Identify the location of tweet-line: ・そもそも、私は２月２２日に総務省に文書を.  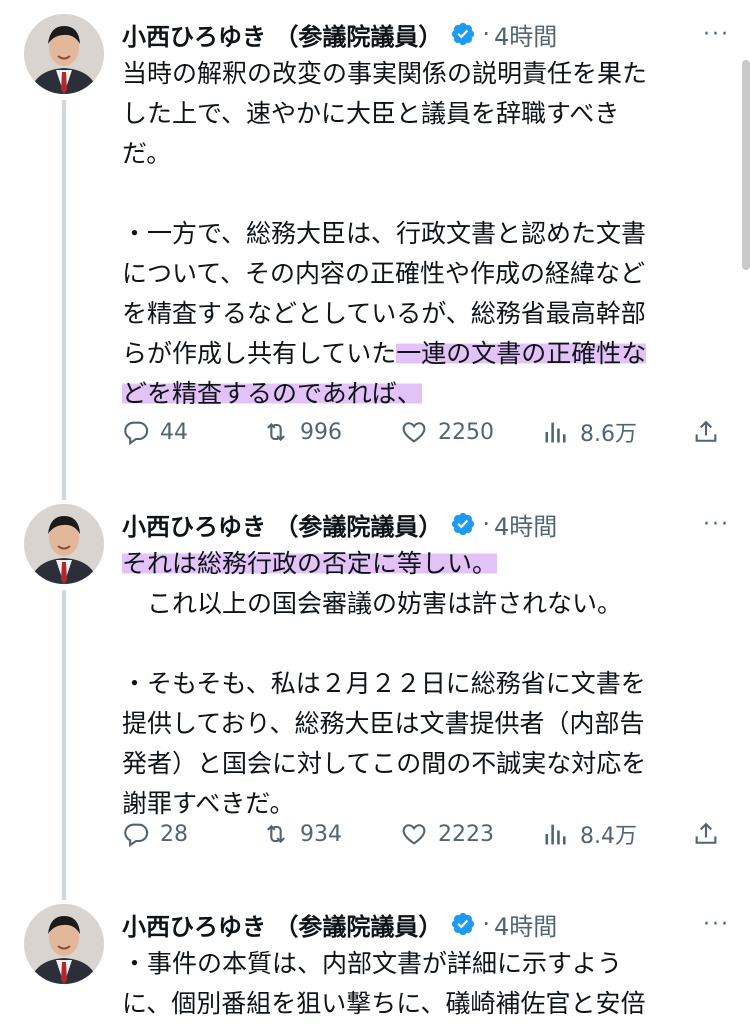
(422, 684).